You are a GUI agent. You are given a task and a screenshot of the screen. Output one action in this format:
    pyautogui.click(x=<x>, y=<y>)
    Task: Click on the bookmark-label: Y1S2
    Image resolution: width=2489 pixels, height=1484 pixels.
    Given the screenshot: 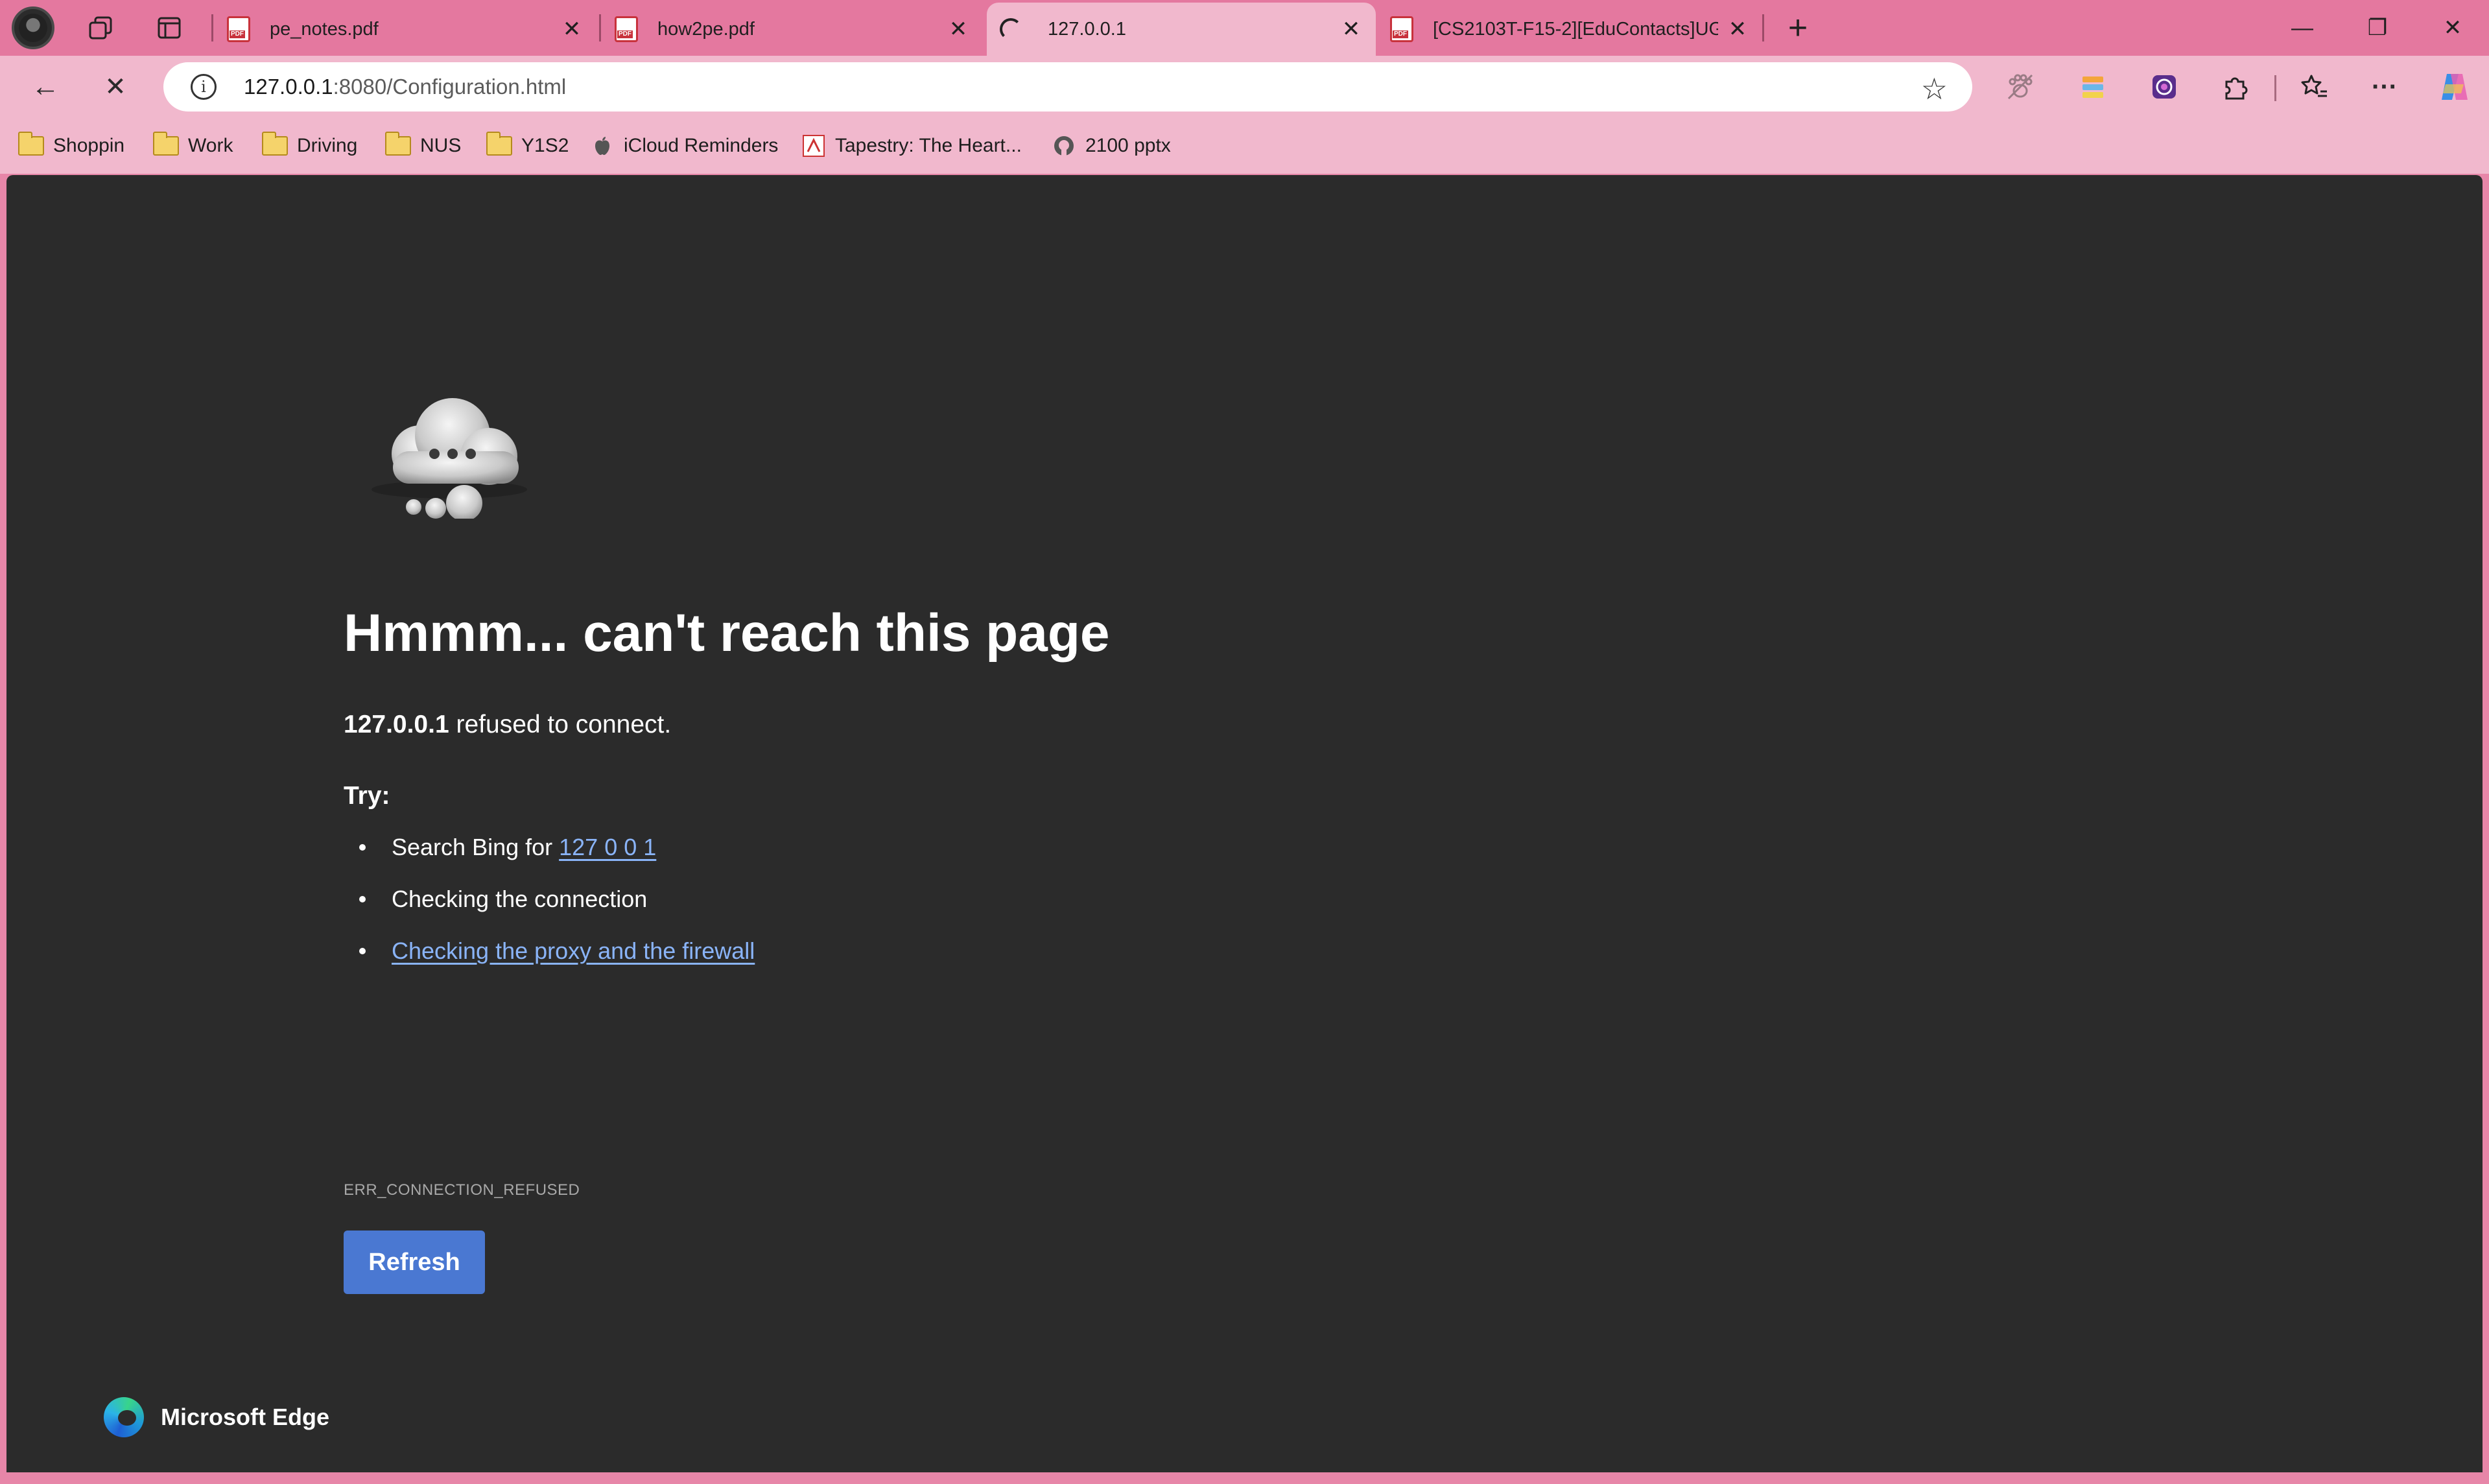 What is the action you would take?
    pyautogui.click(x=545, y=145)
    